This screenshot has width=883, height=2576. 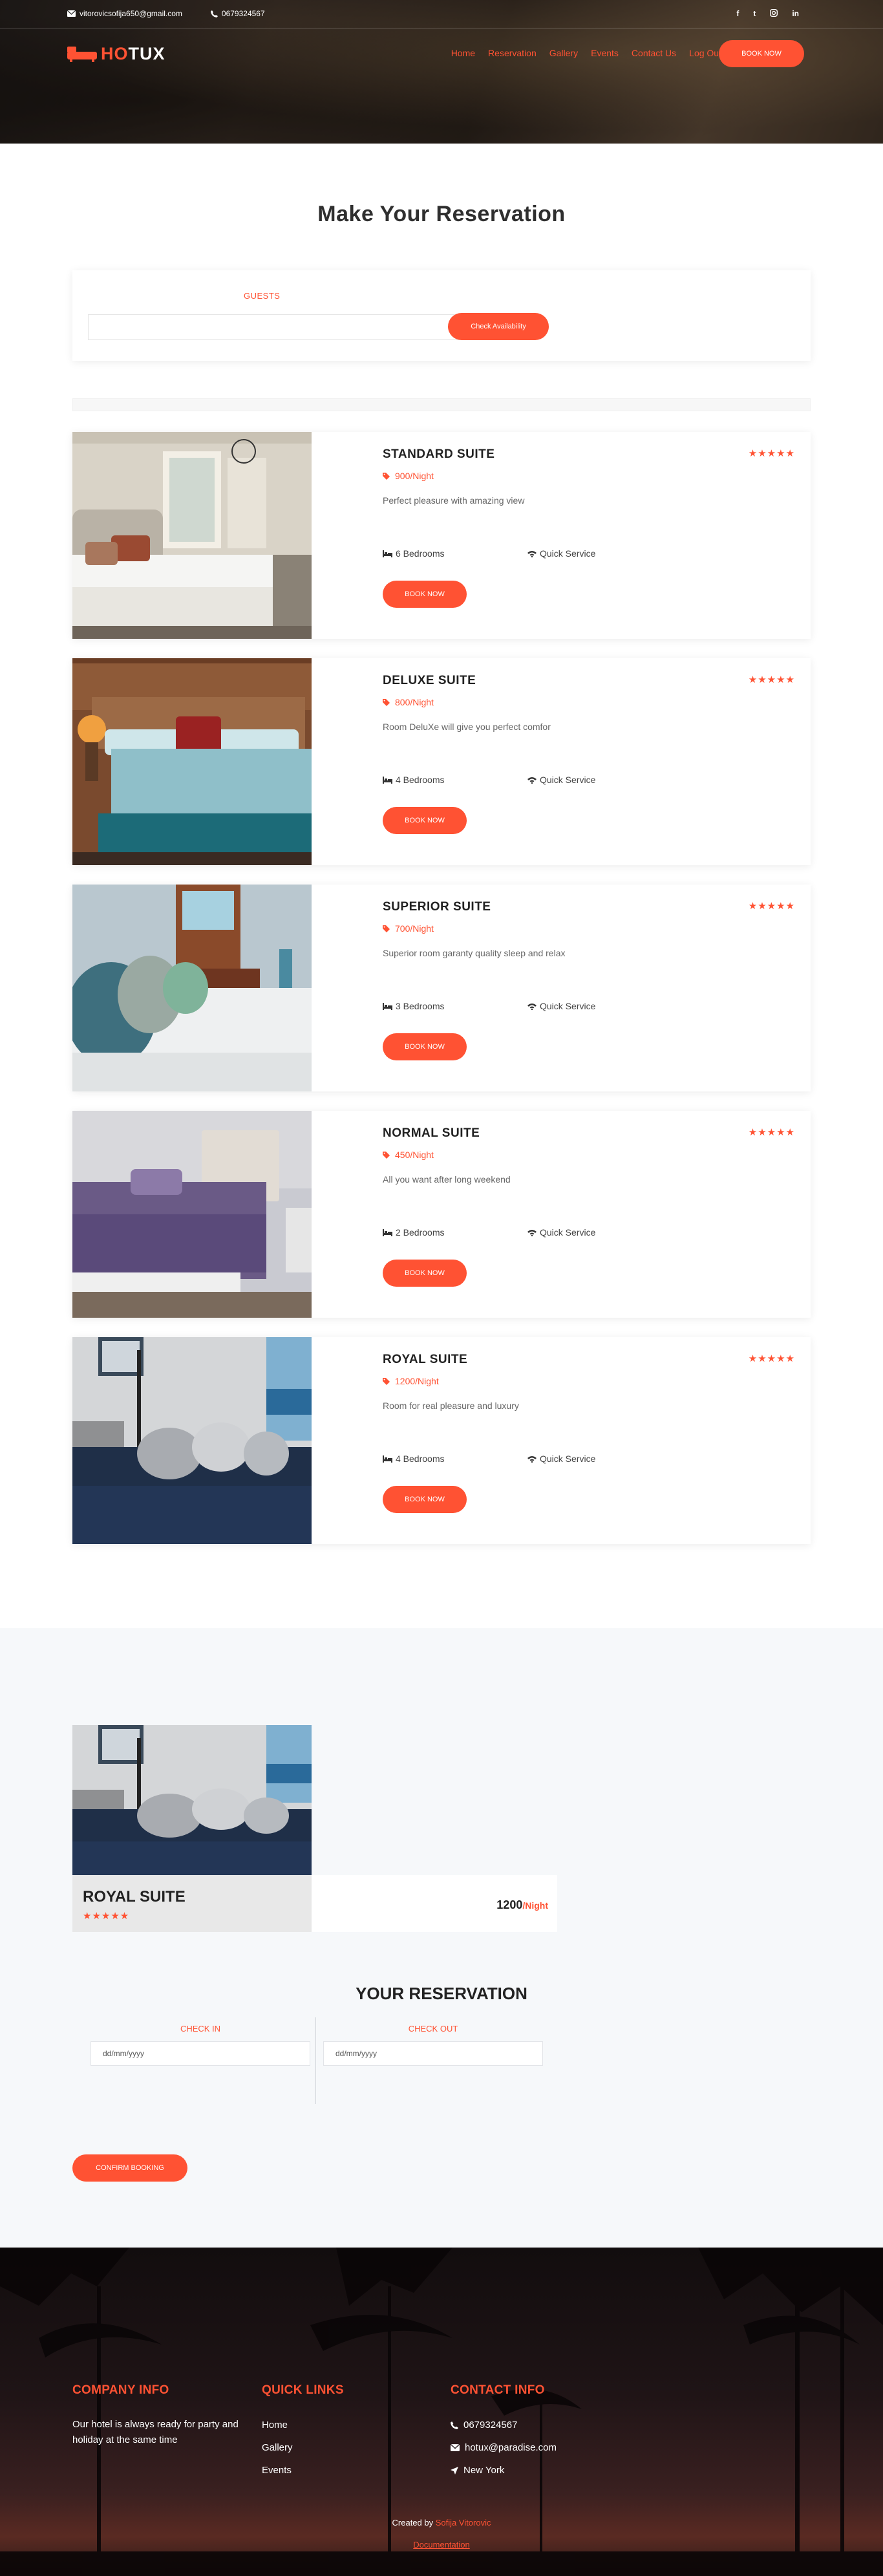 I want to click on footer-link-gallery: Gallery, so click(x=303, y=2447).